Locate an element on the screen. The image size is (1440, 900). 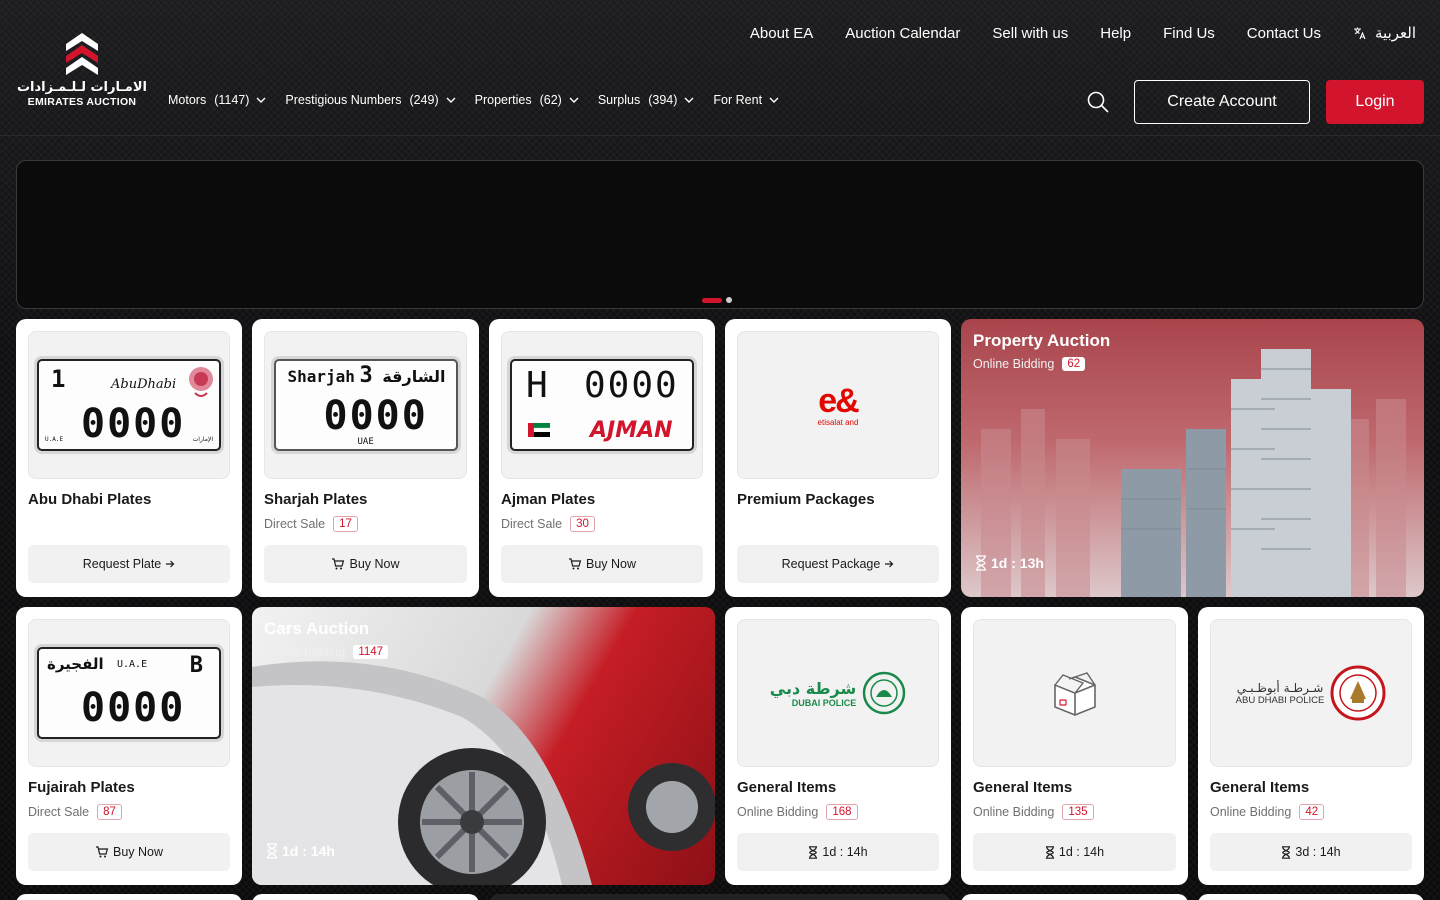
language-switch: العربية is located at coordinates (1384, 33).